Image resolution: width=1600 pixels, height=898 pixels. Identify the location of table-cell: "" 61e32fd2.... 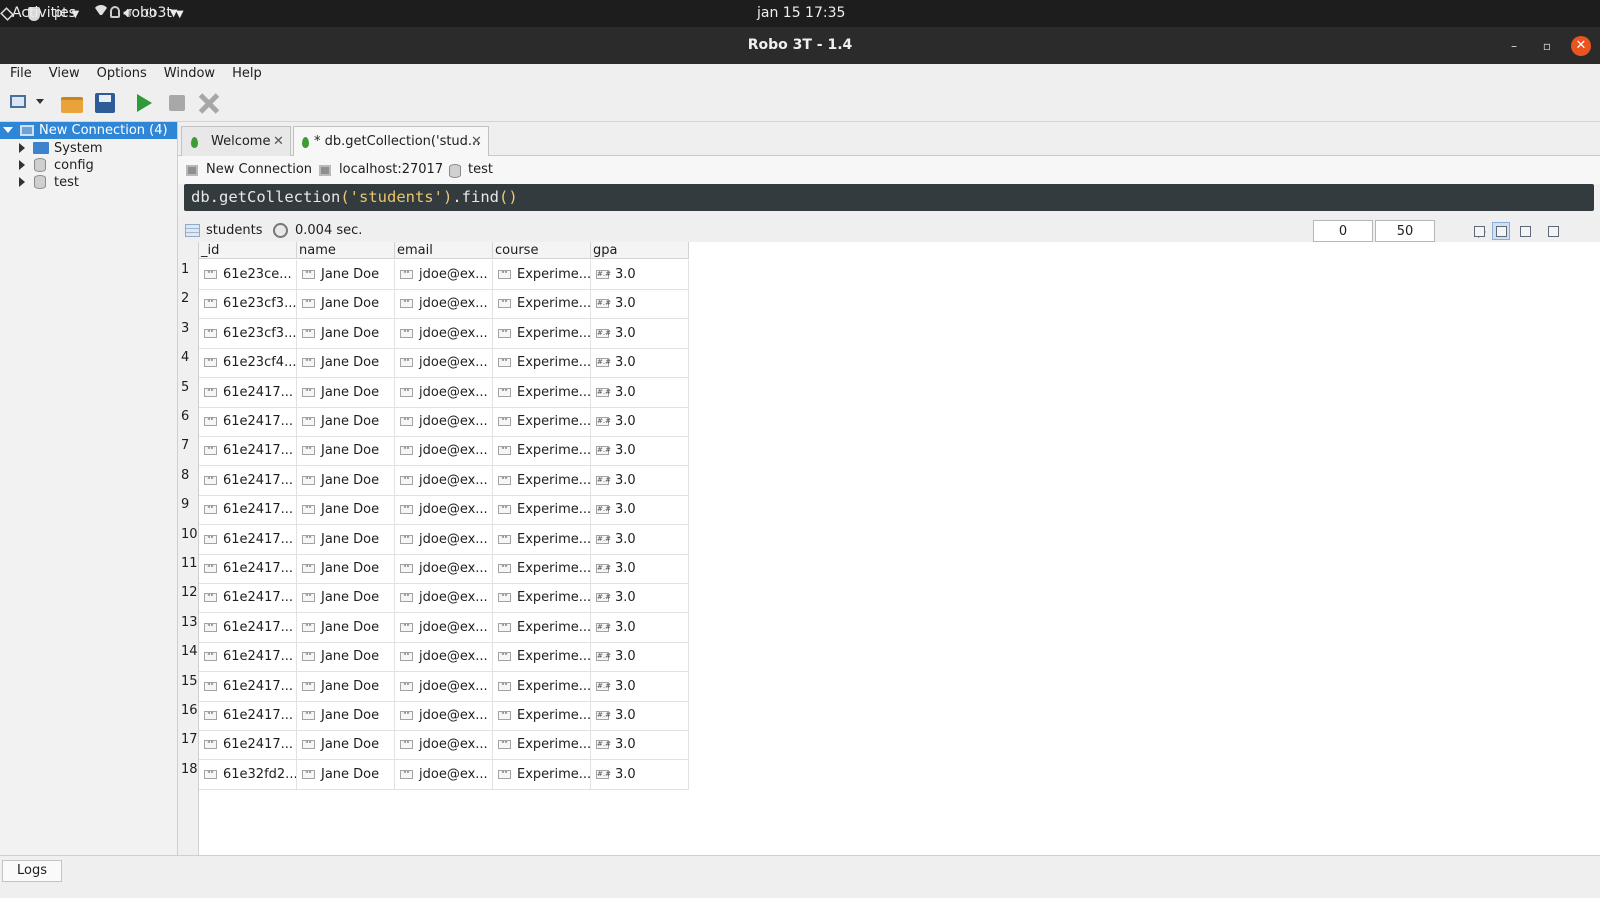
(248, 775).